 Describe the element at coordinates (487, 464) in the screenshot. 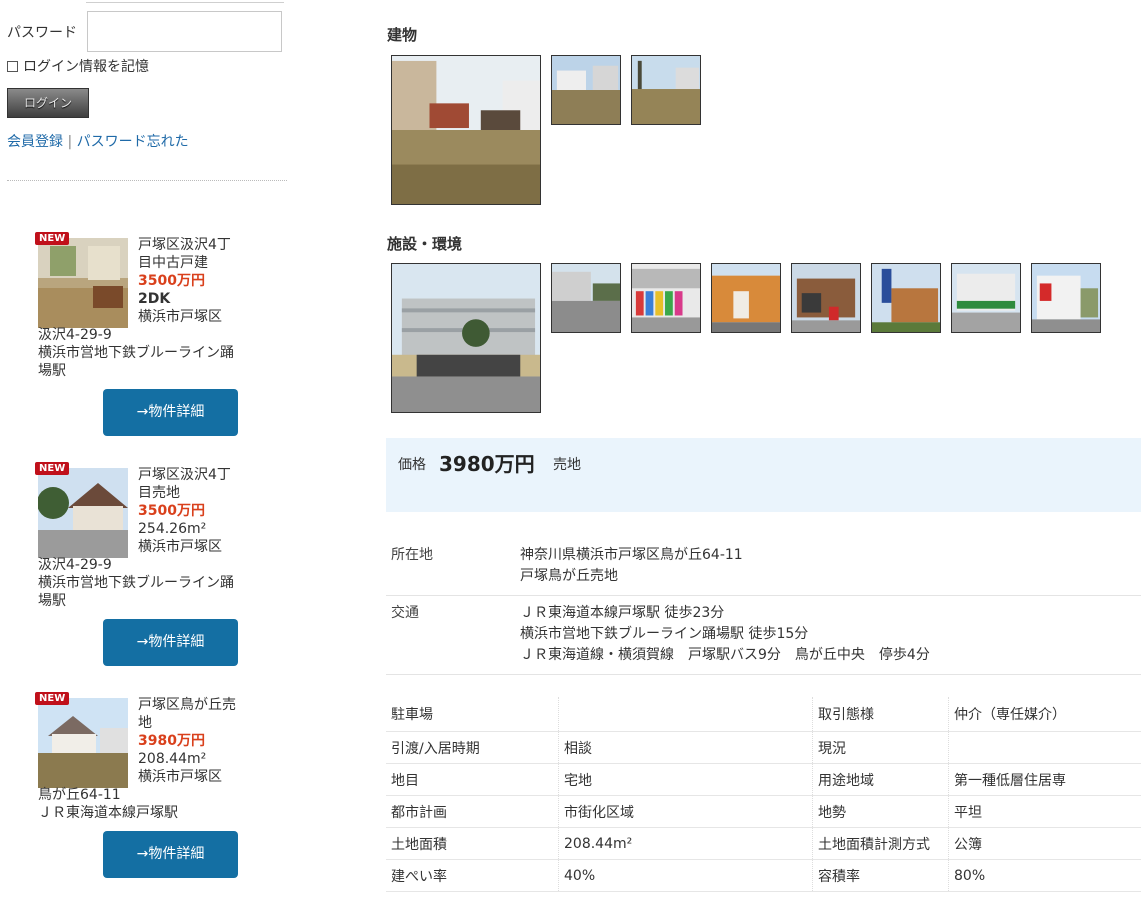

I see `price-value: 3980万円` at that location.